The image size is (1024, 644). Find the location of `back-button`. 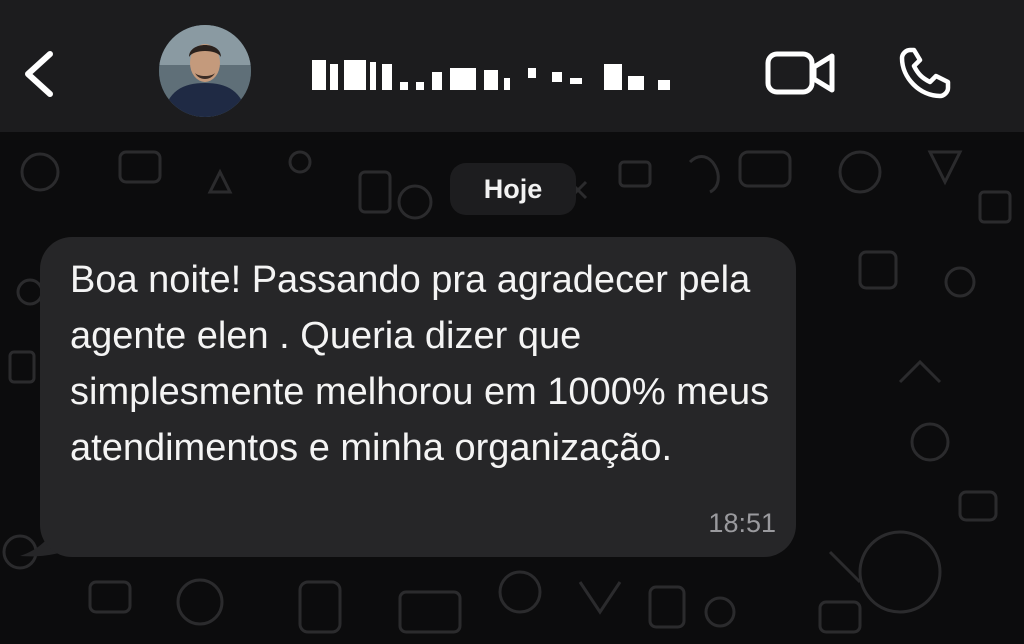

back-button is located at coordinates (40, 74).